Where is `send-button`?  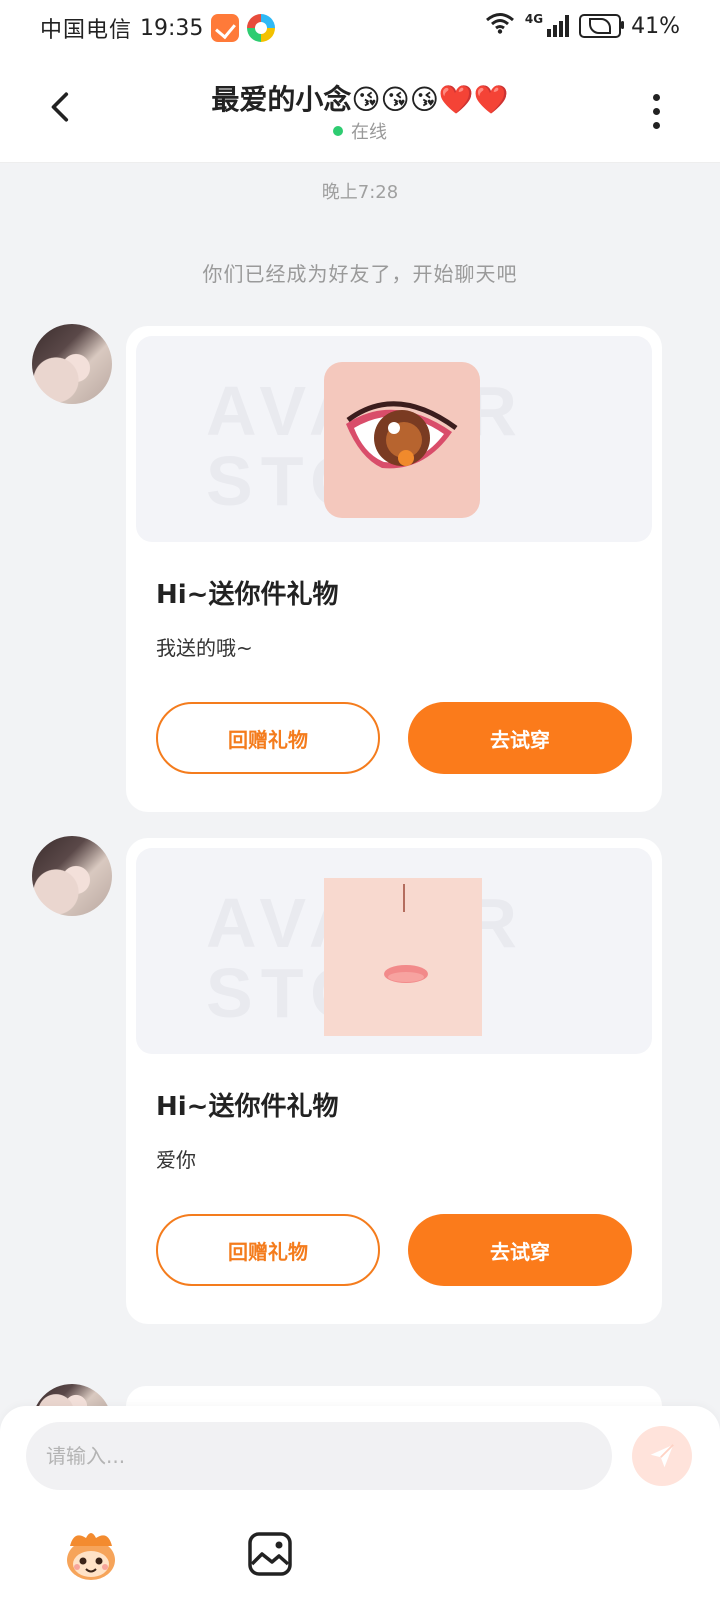 send-button is located at coordinates (662, 1456).